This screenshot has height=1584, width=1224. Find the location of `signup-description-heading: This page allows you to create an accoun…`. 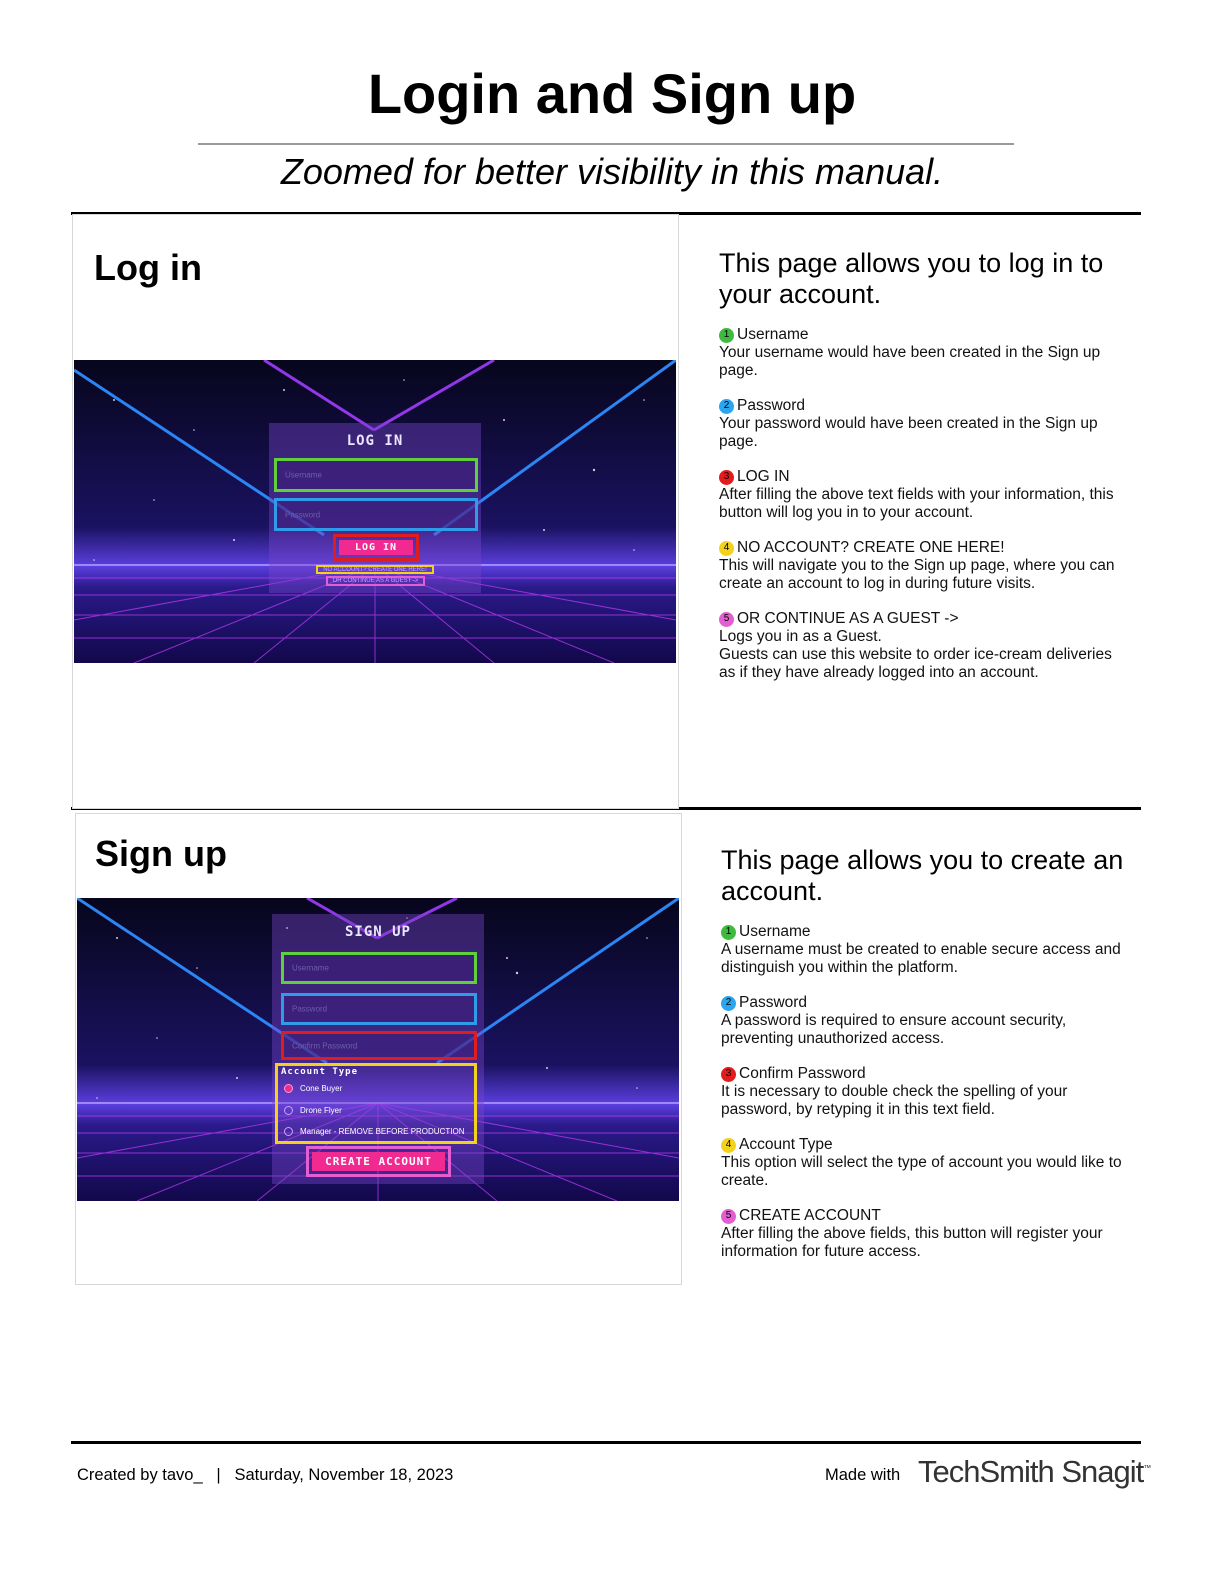

signup-description-heading: This page allows you to create an accoun… is located at coordinates (922, 875).